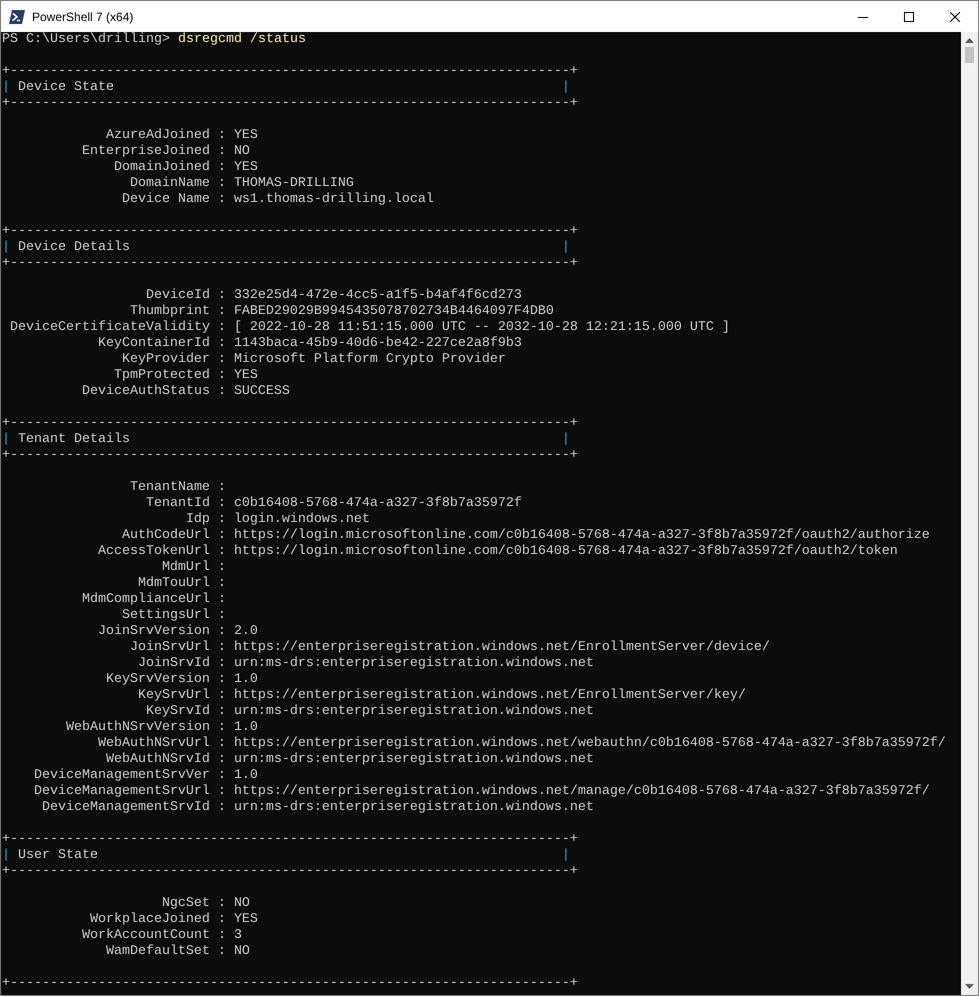 The width and height of the screenshot is (979, 996). I want to click on field-label: JoinSrvId :, so click(182, 663).